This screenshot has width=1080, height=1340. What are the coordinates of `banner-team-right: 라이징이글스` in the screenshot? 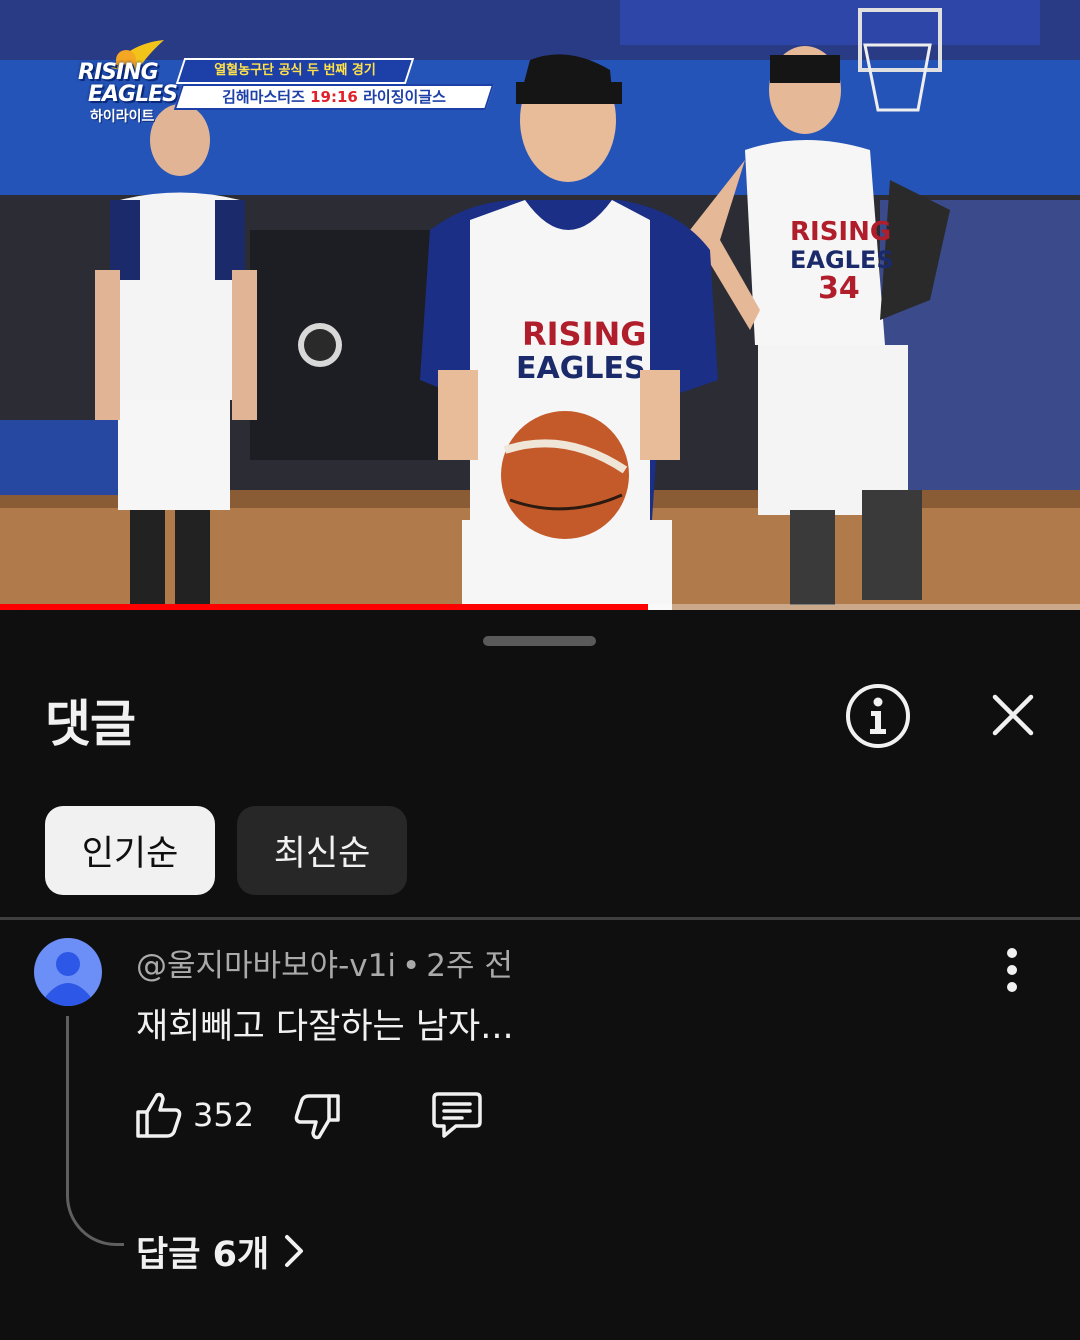 It's located at (404, 97).